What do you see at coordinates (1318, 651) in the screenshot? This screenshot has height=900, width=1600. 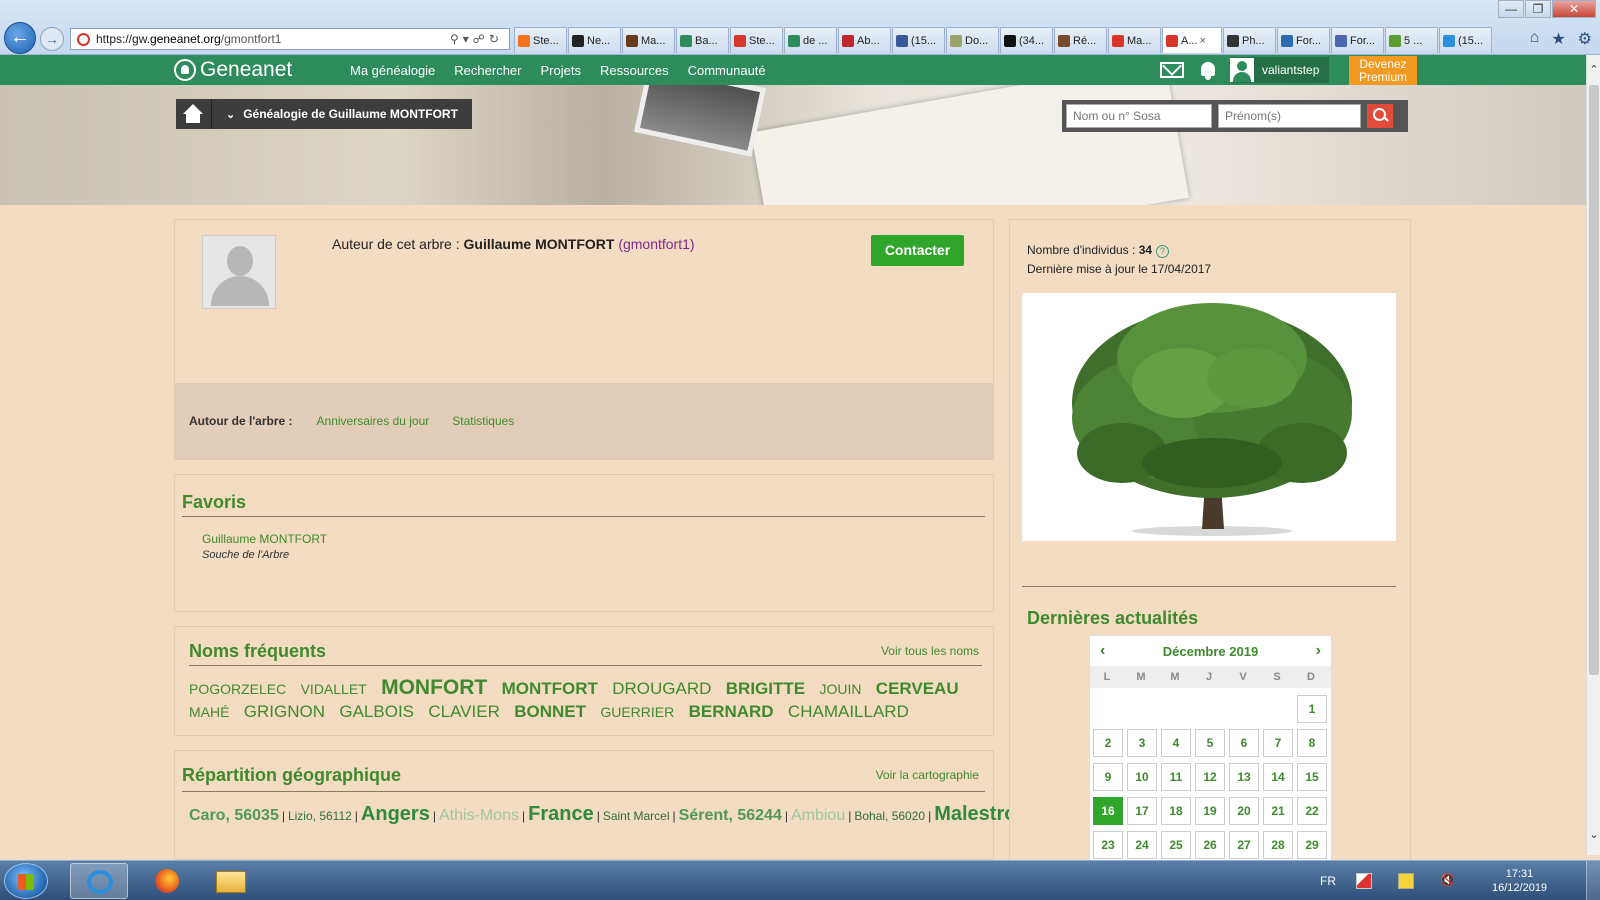 I see `chevron-right-icon: ›` at bounding box center [1318, 651].